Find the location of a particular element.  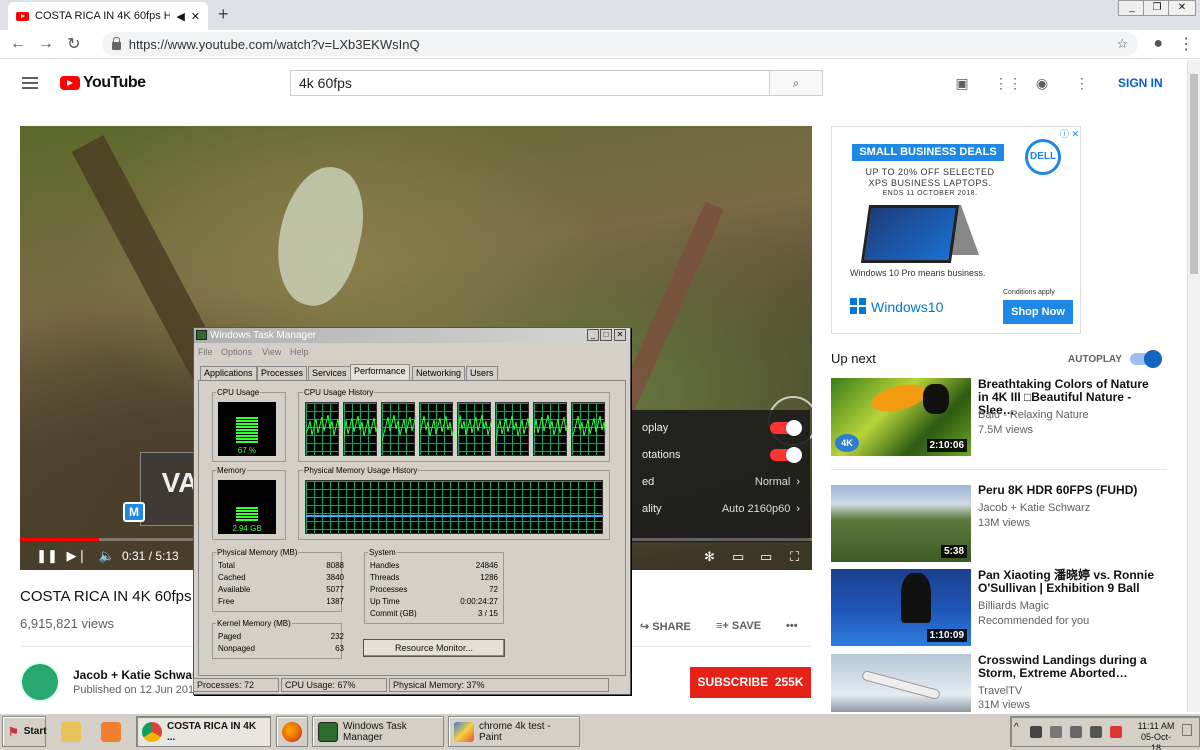

save-button: ≡+ SAVE is located at coordinates (738, 626).